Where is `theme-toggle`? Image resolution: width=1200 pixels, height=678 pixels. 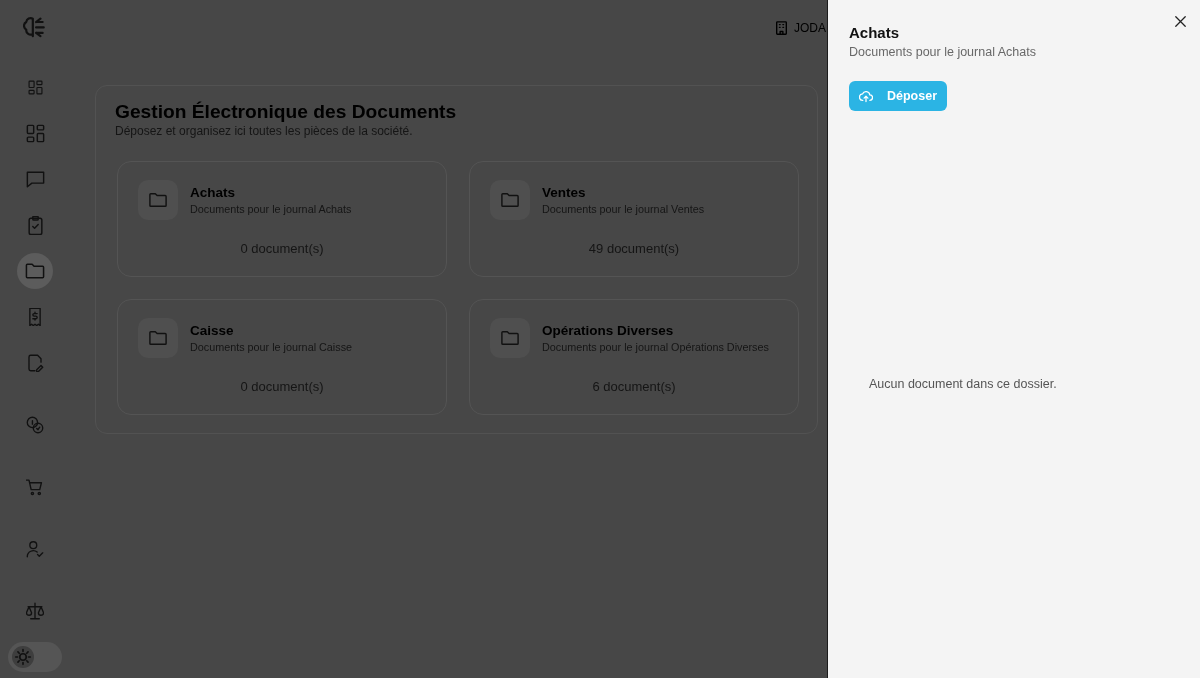 theme-toggle is located at coordinates (35, 657).